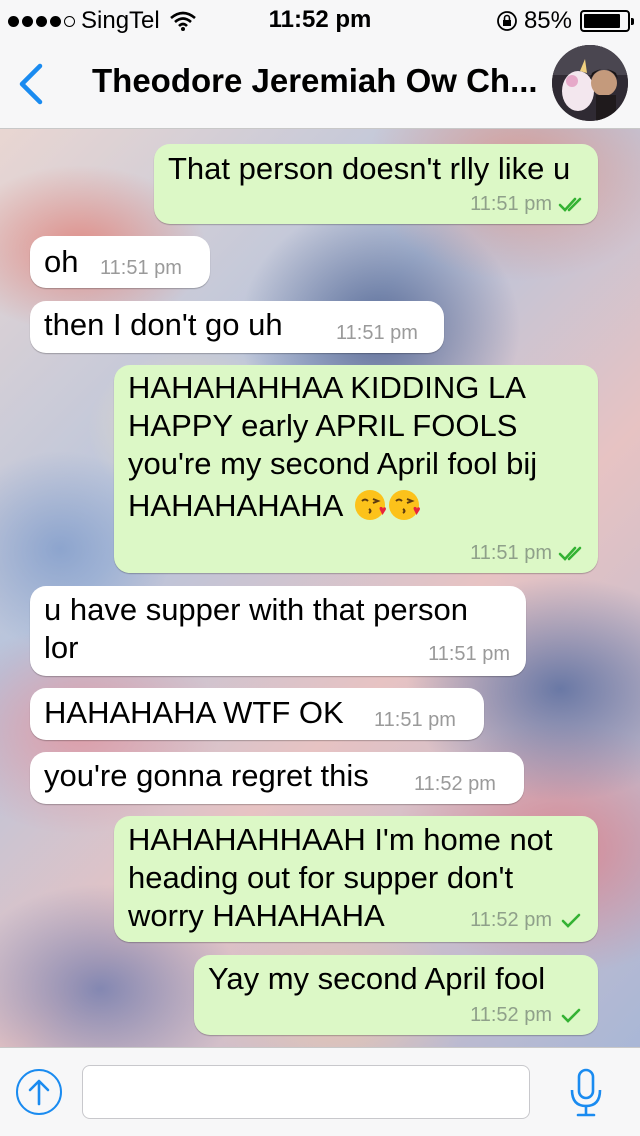  What do you see at coordinates (163, 324) in the screenshot?
I see `message-text: then I don't go uh` at bounding box center [163, 324].